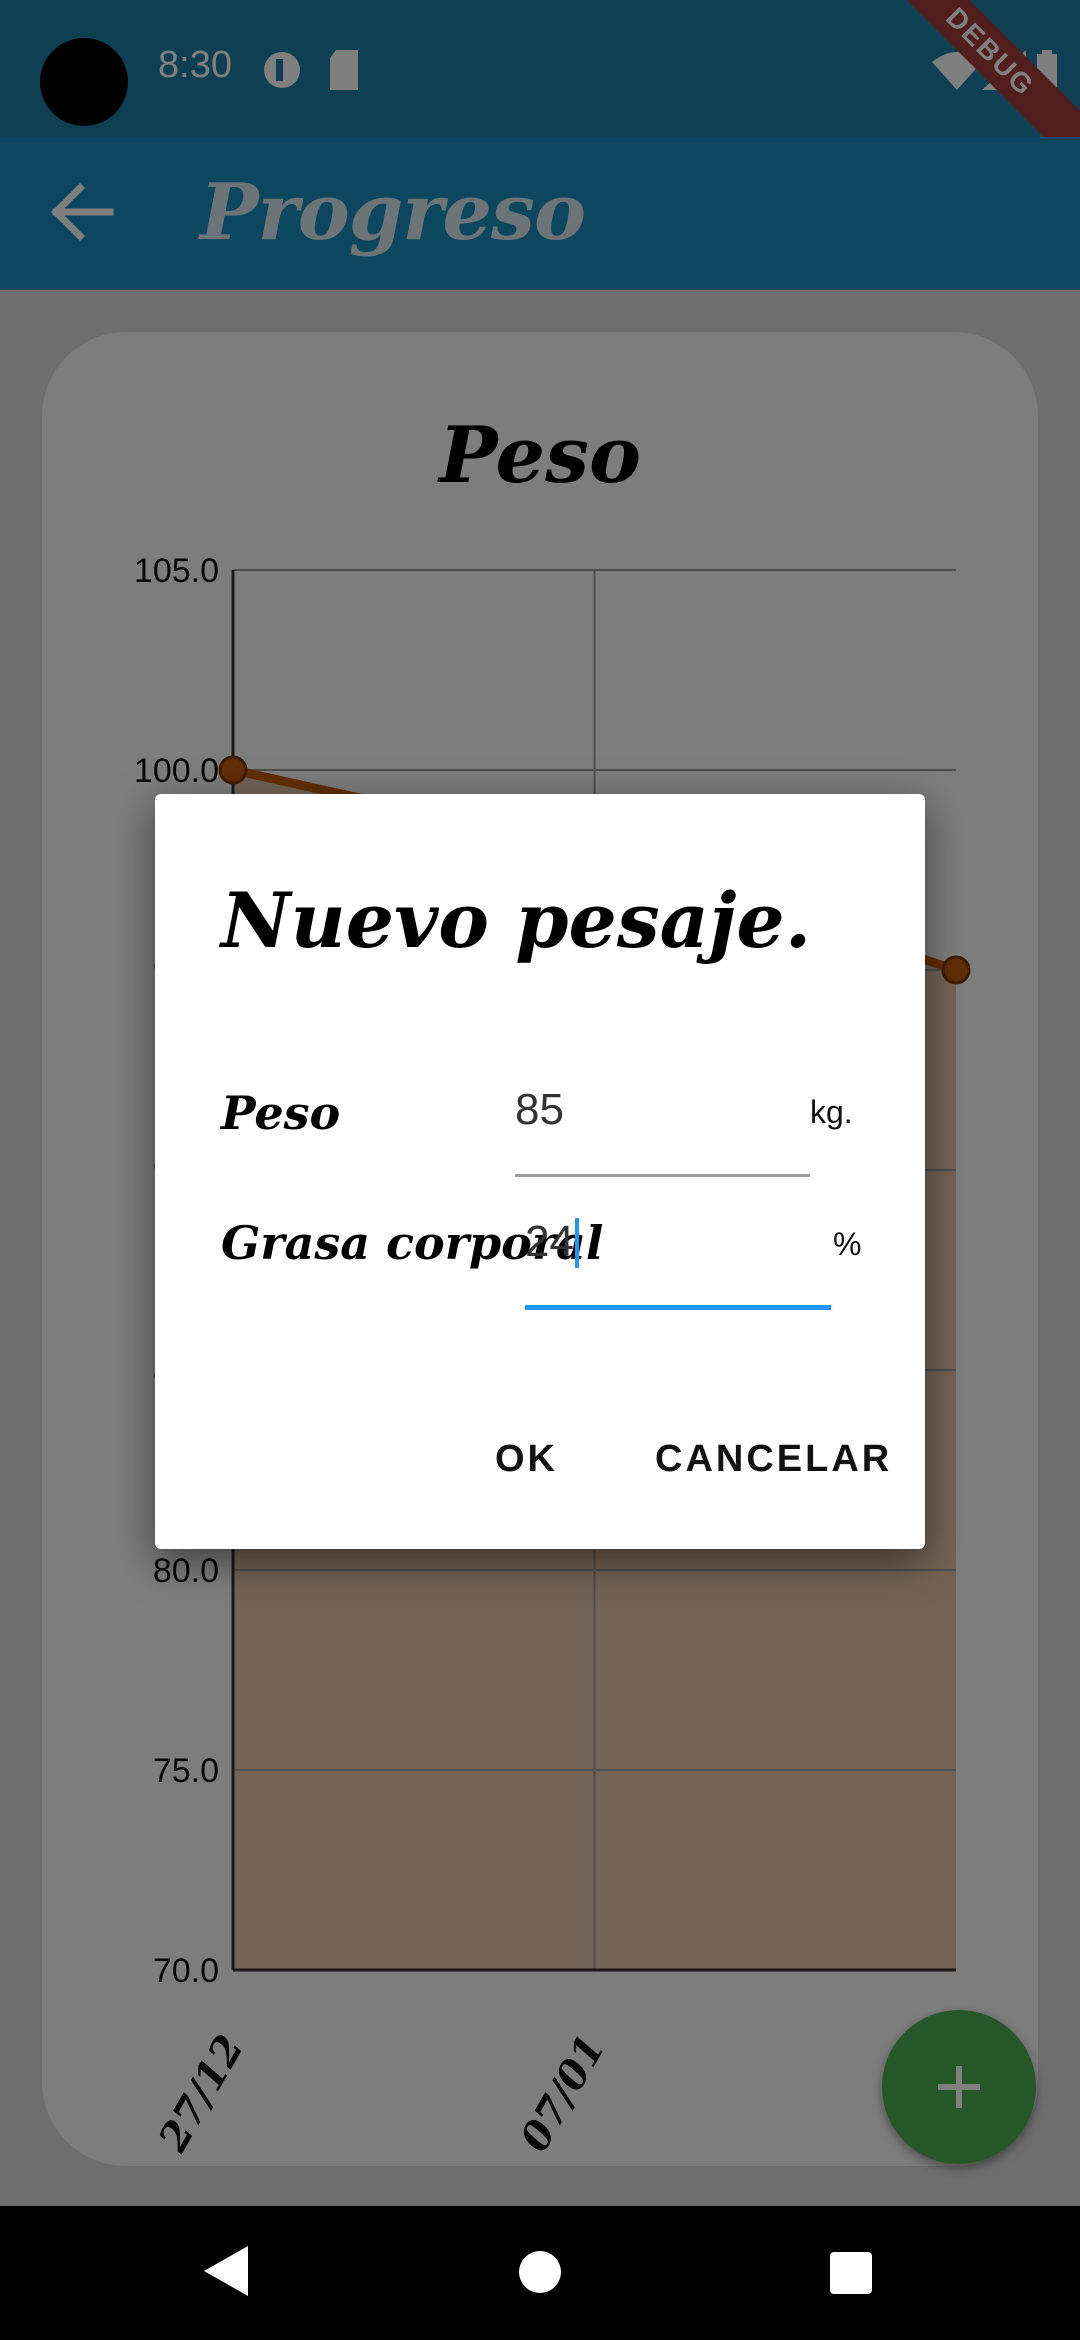 Image resolution: width=1080 pixels, height=2340 pixels. I want to click on cancel-button: CANCELAR, so click(773, 1459).